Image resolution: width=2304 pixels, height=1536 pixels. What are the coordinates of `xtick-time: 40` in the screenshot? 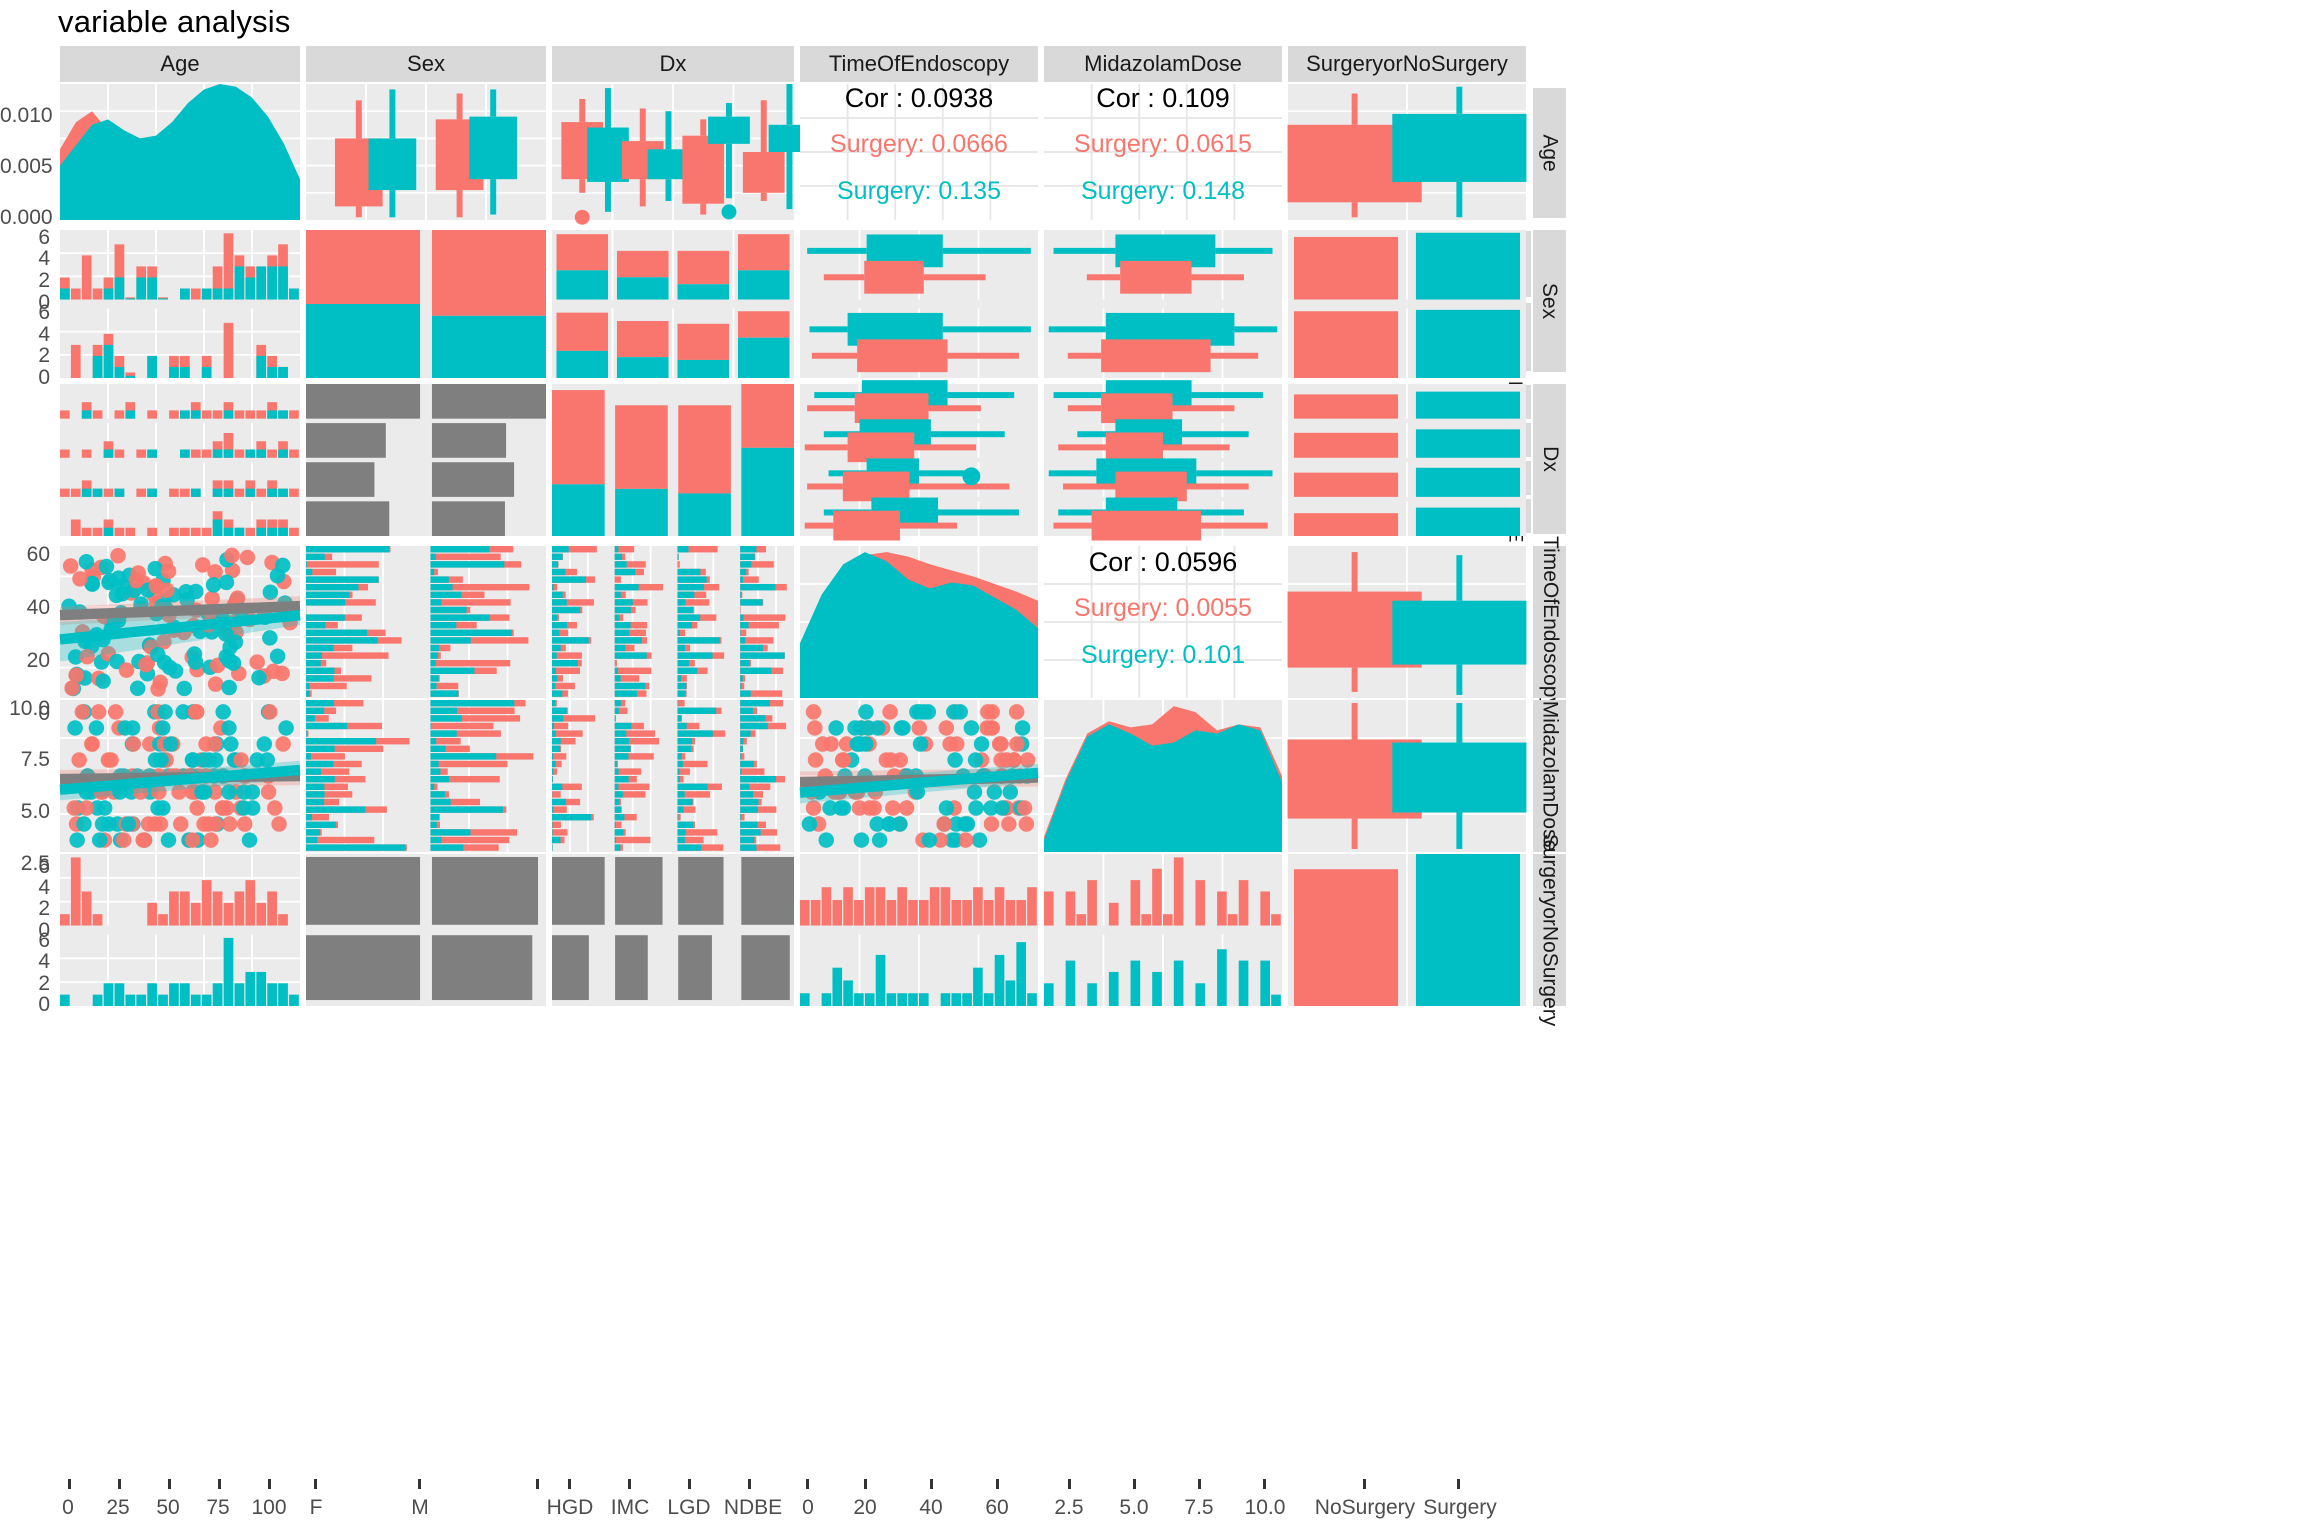 It's located at (931, 1507).